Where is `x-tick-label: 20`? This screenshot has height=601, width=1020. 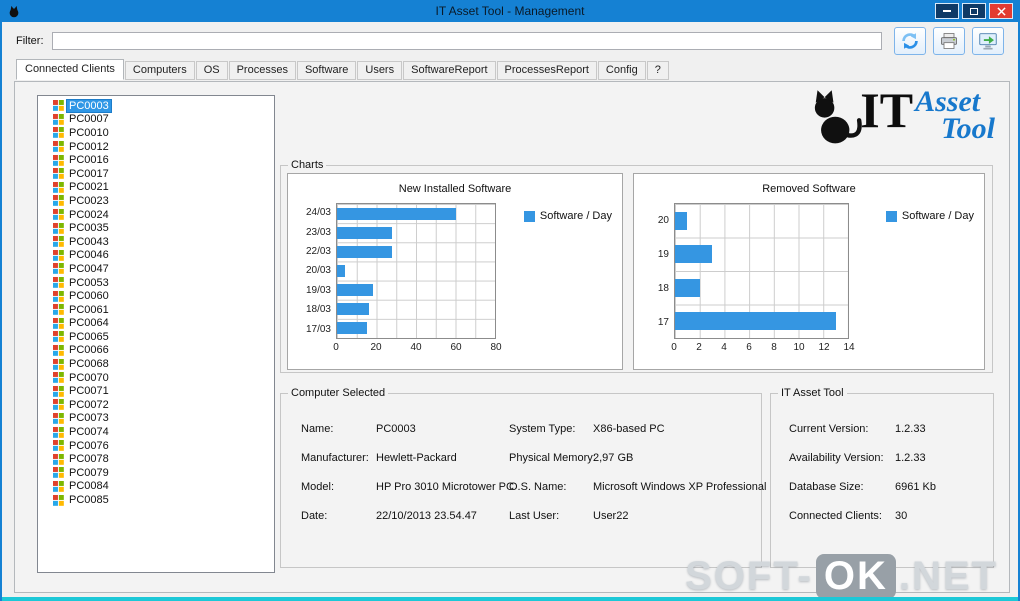 x-tick-label: 20 is located at coordinates (376, 347).